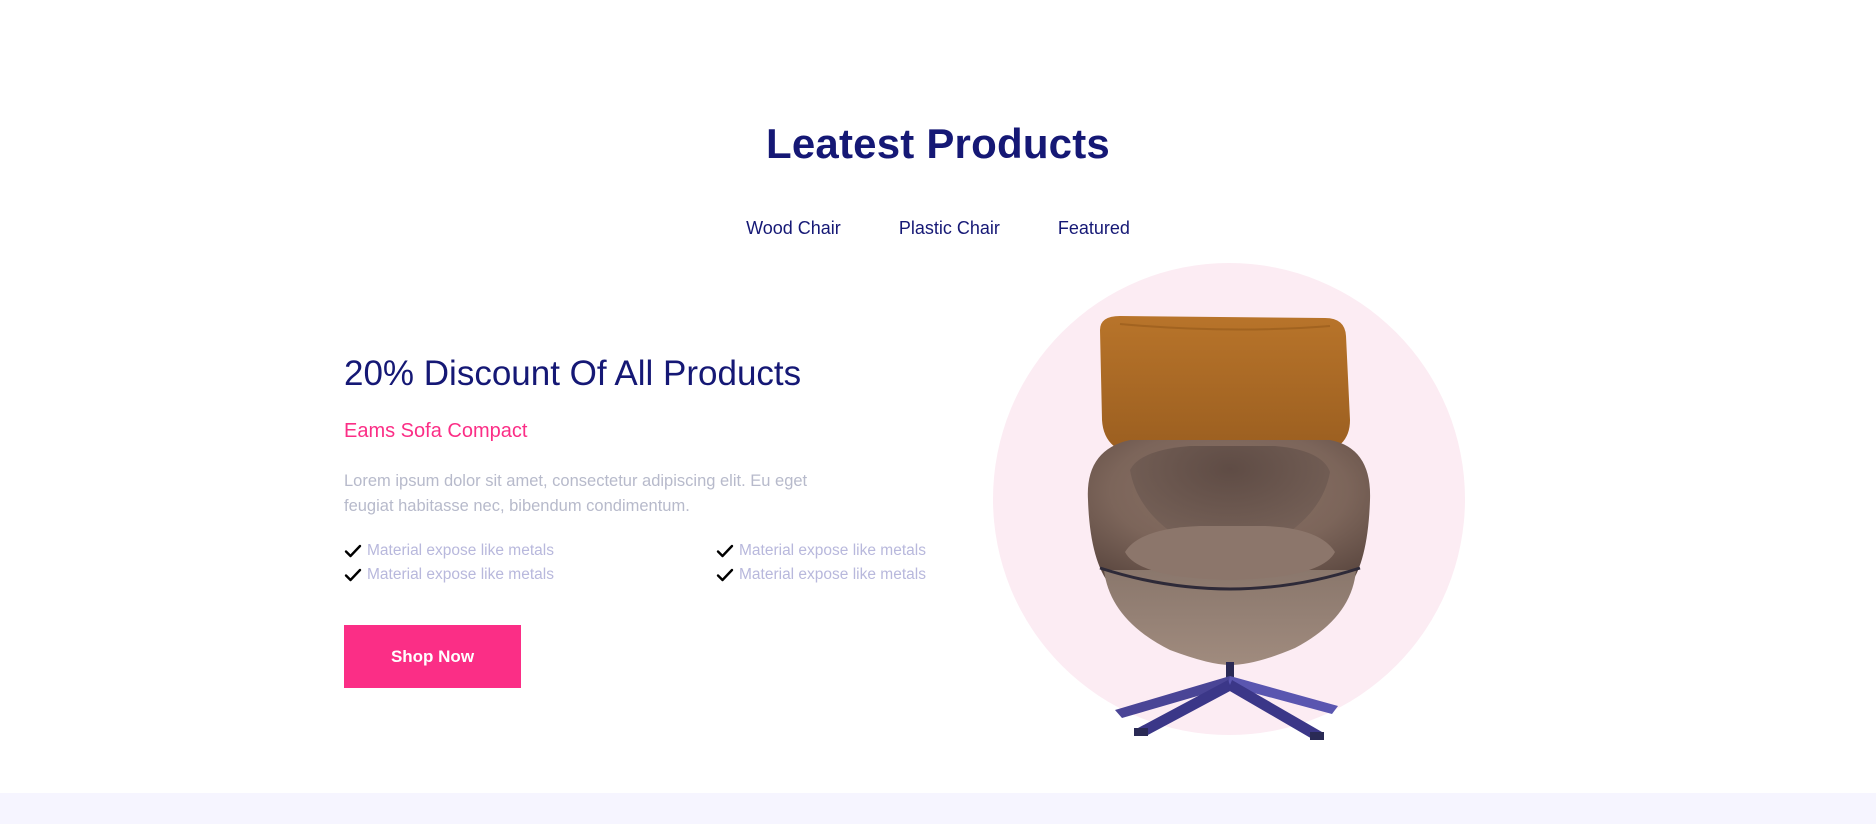 This screenshot has height=824, width=1876. Describe the element at coordinates (432, 656) in the screenshot. I see `shop-now-button: Shop Now` at that location.